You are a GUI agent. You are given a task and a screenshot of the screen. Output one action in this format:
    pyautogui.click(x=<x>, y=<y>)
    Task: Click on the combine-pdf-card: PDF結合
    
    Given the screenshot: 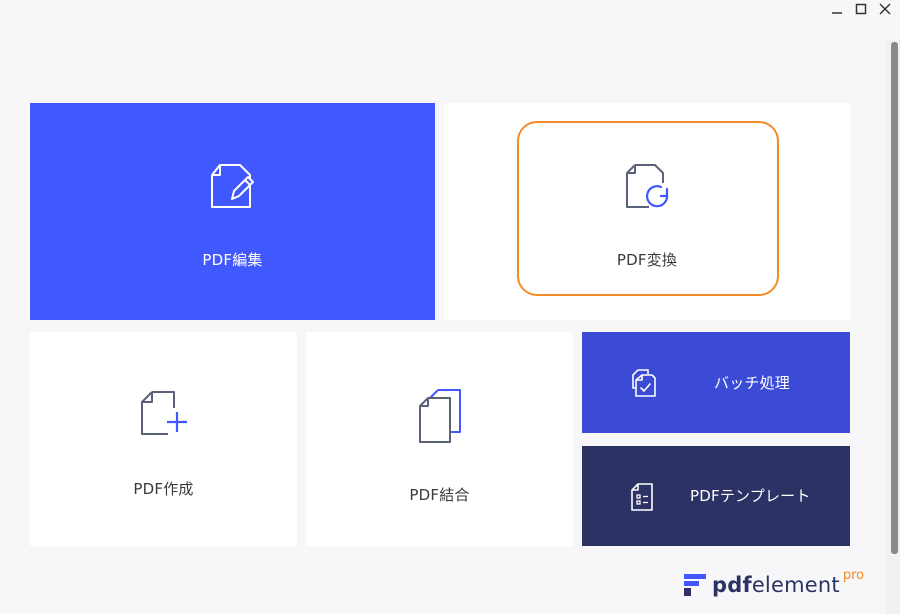 What is the action you would take?
    pyautogui.click(x=439, y=439)
    